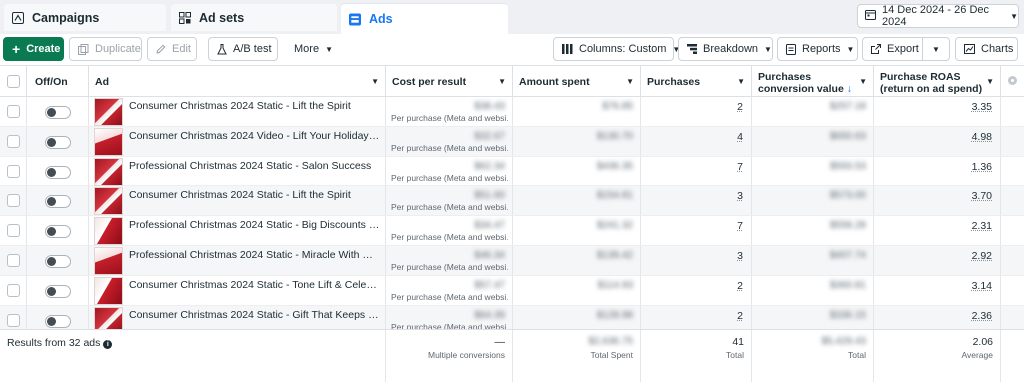 The height and width of the screenshot is (382, 1024). Describe the element at coordinates (937, 81) in the screenshot. I see `column-header-purchase-roas: Purchase ROAS (return on ad spend) ▼` at that location.